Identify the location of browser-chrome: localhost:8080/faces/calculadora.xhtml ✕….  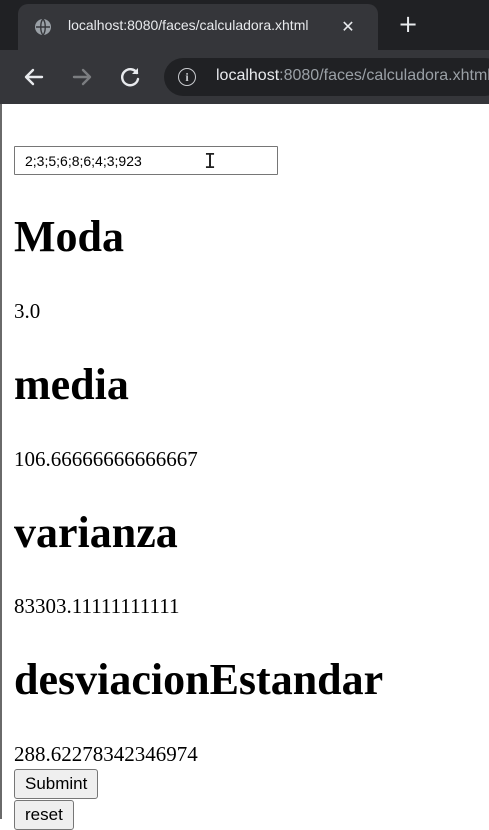
(244, 52).